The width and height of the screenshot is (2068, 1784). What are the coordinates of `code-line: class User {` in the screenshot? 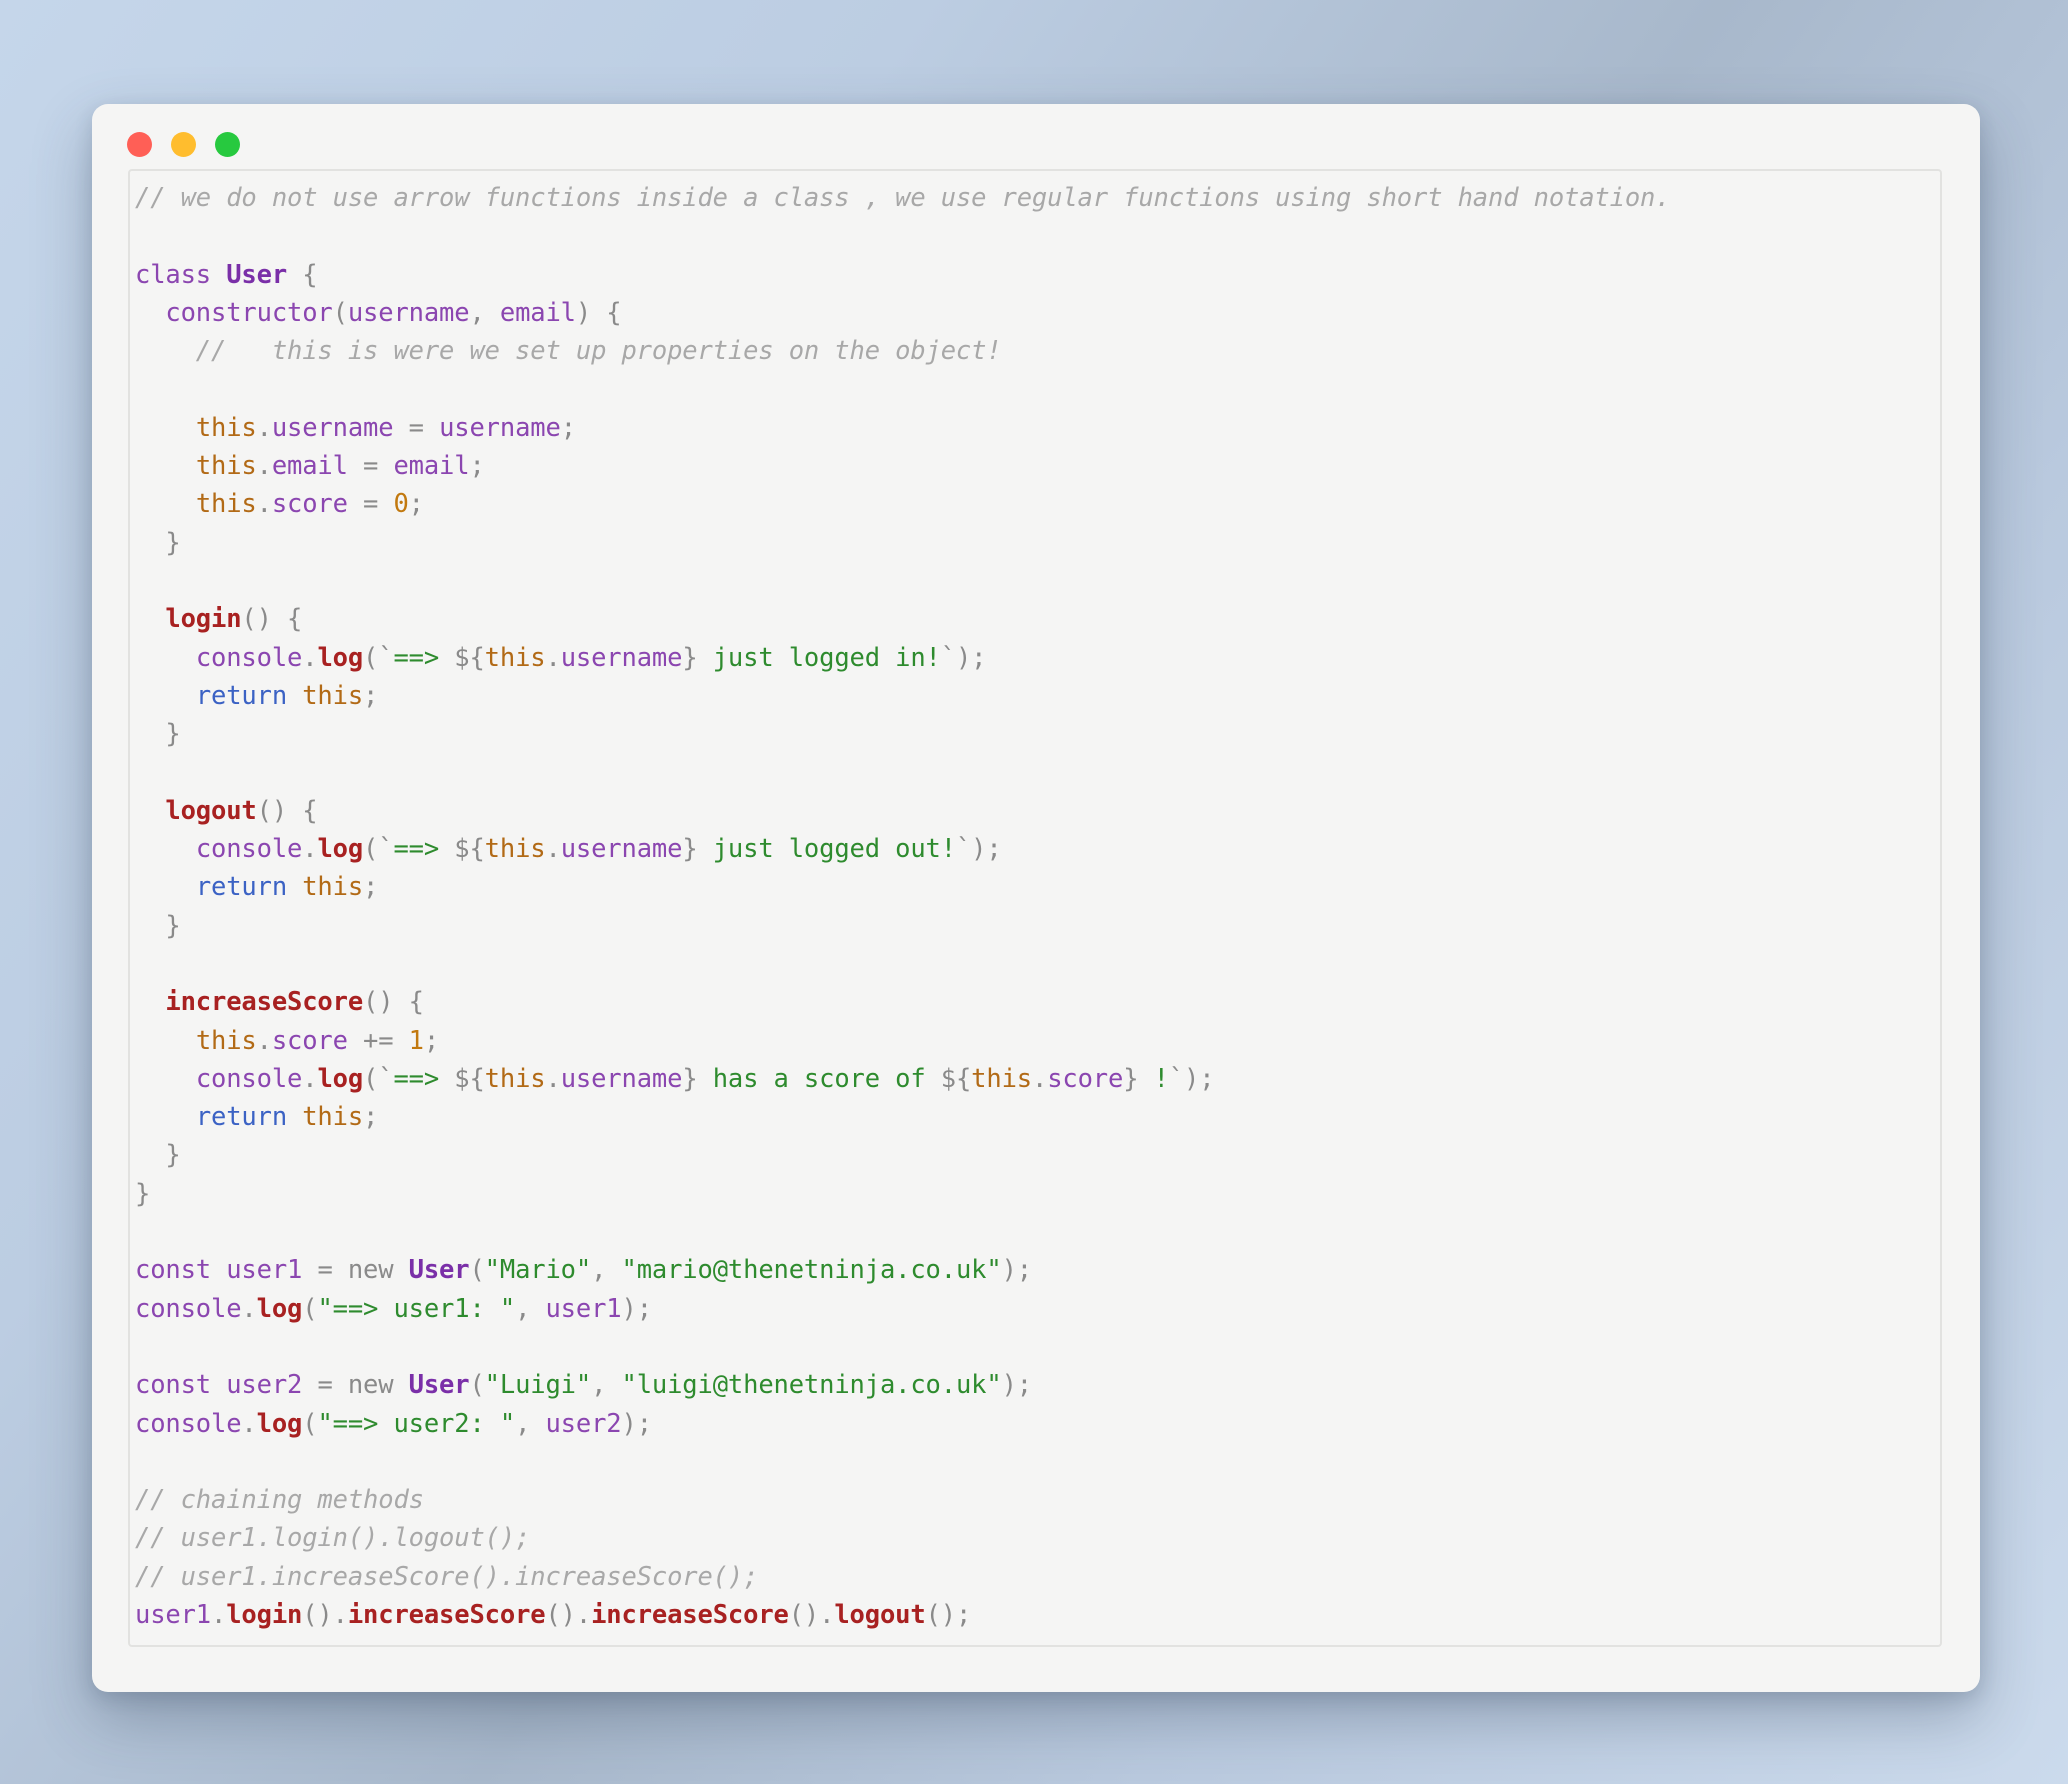 It's located at (226, 275).